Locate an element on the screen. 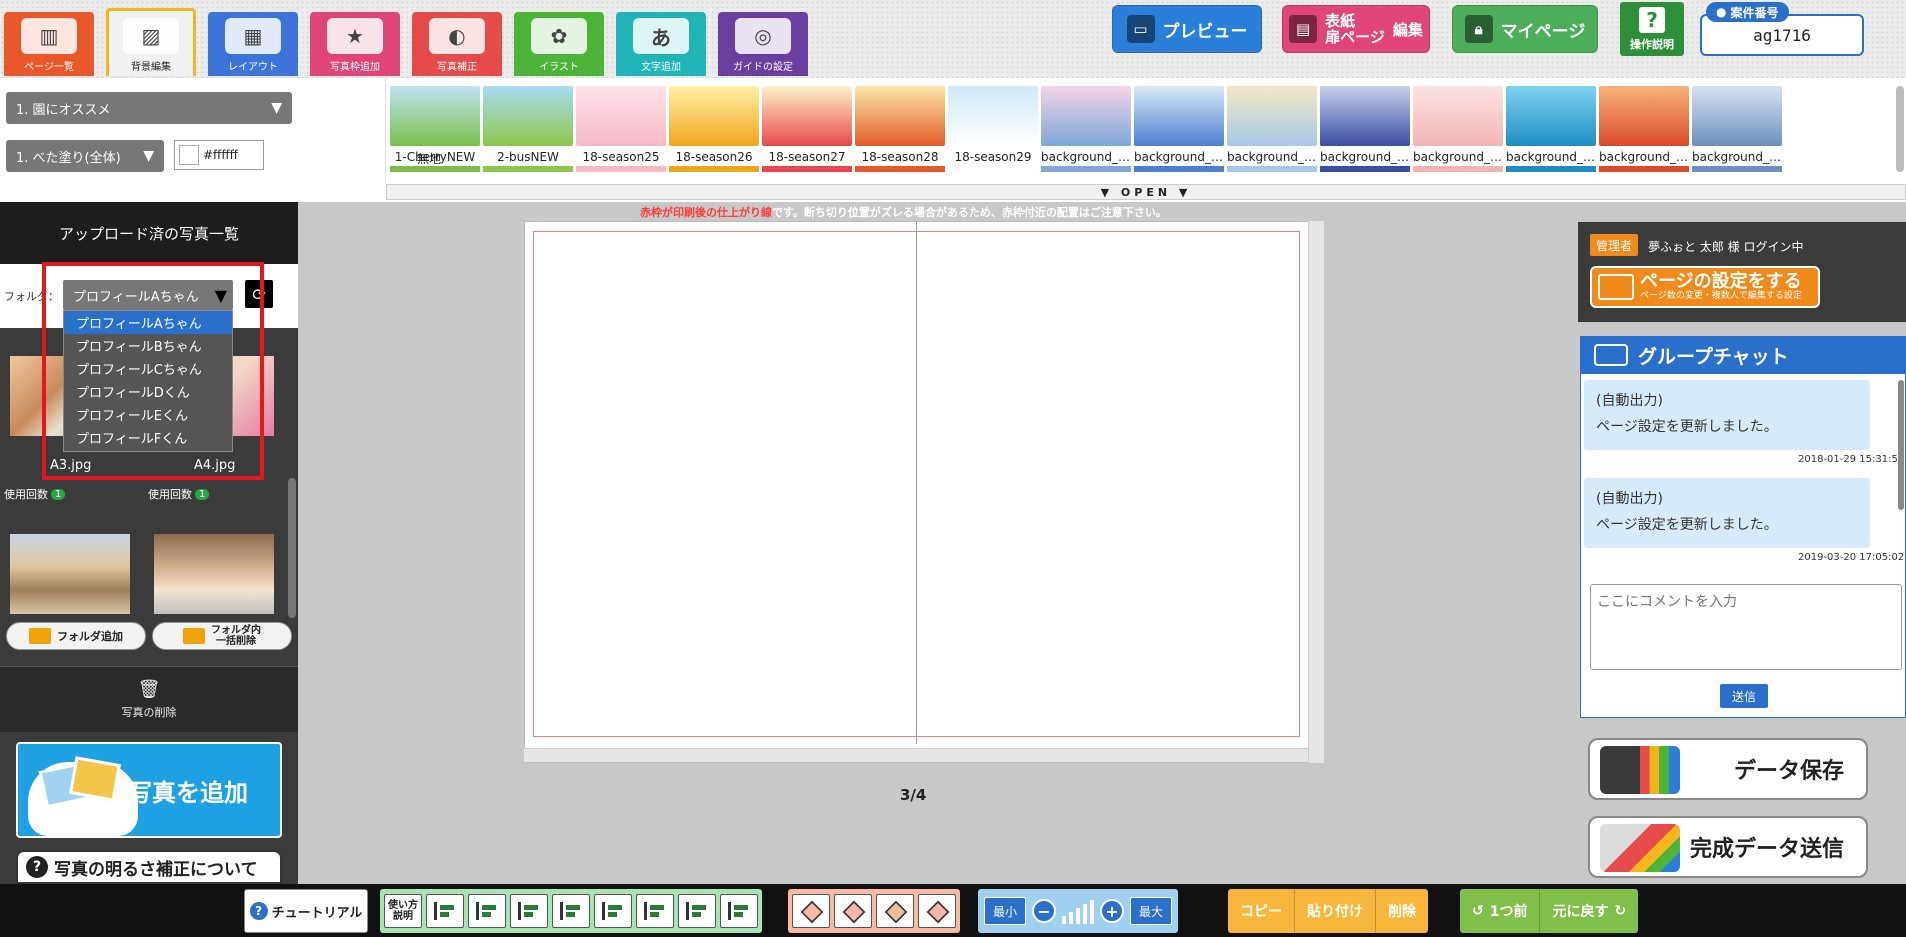 Image resolution: width=1906 pixels, height=937 pixels. submit-data-button: 完成データ送信 is located at coordinates (1728, 847).